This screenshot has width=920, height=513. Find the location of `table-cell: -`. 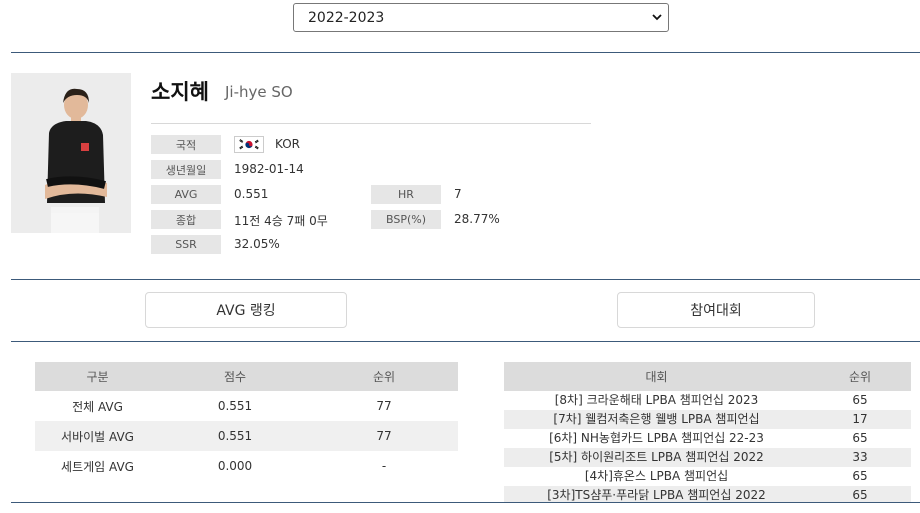

table-cell: - is located at coordinates (384, 466).